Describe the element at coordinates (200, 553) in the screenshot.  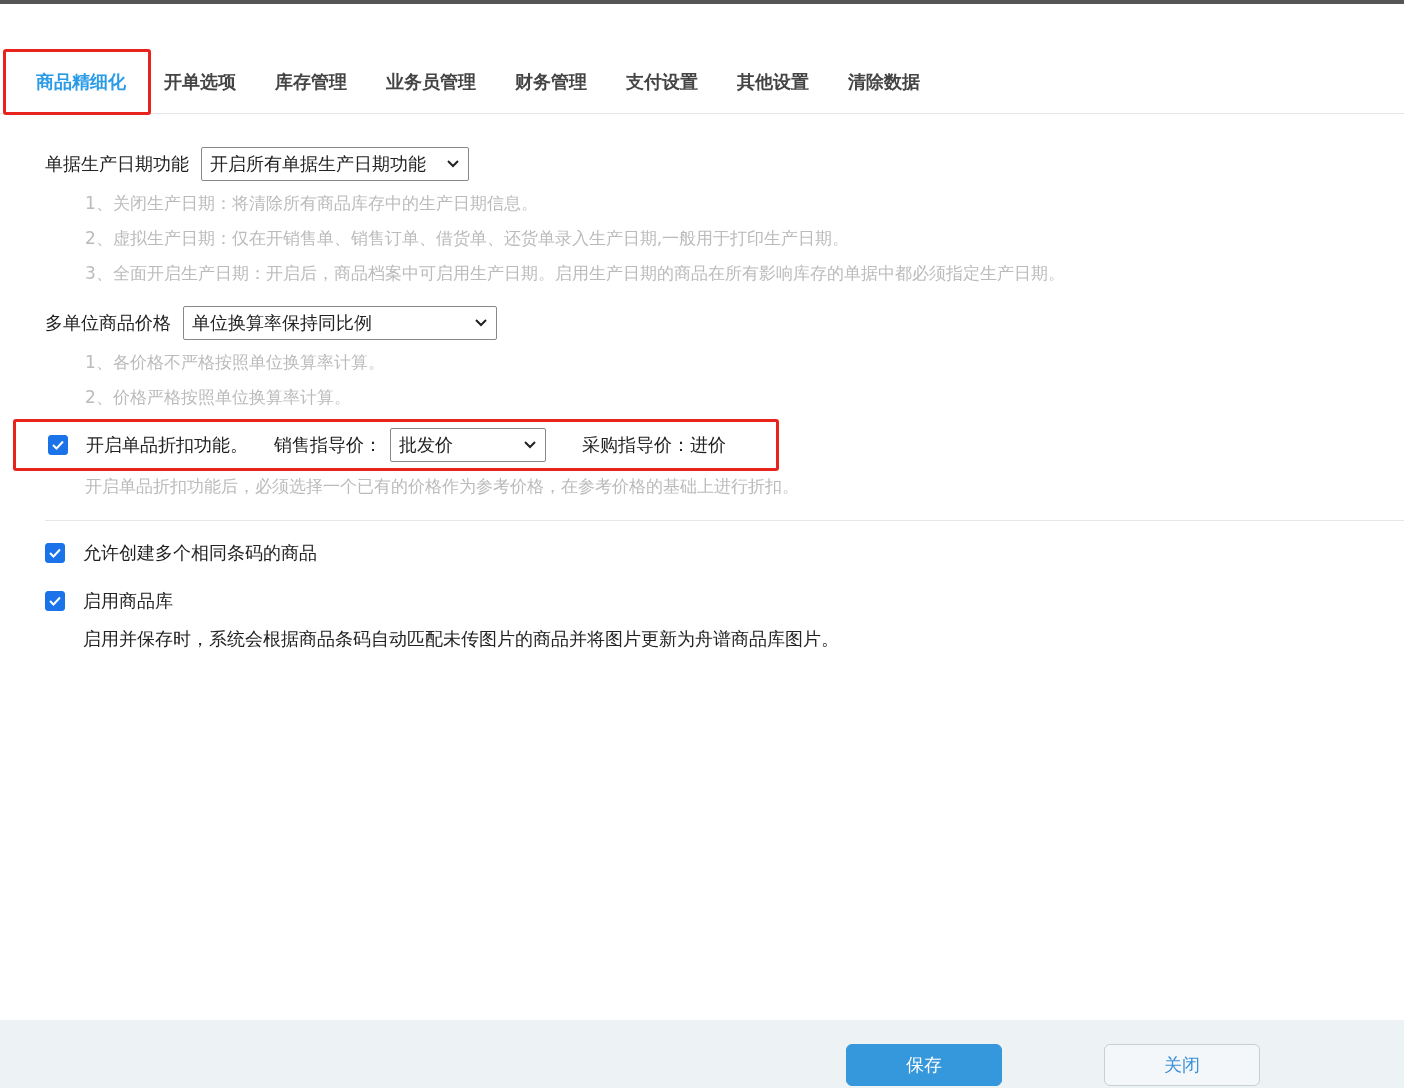
I see `checkbox-label: 允许创建多个相同条码的商品` at that location.